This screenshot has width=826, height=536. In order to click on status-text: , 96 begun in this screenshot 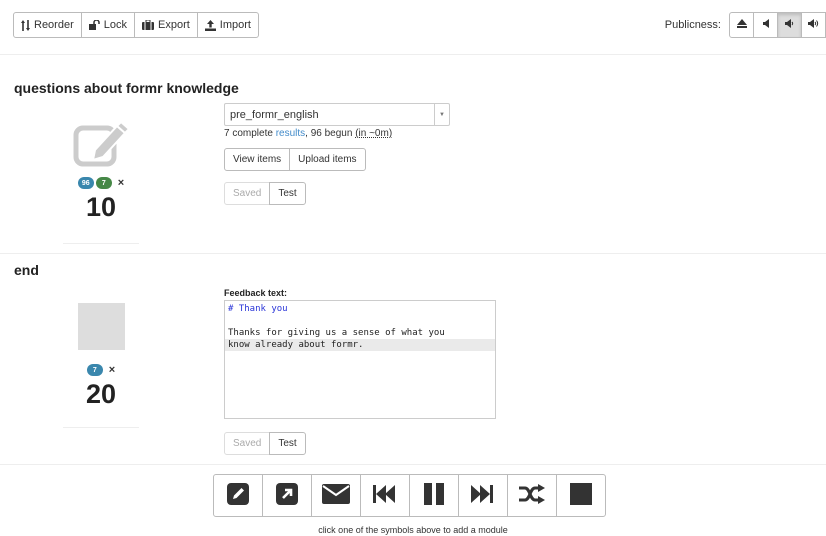, I will do `click(330, 133)`.